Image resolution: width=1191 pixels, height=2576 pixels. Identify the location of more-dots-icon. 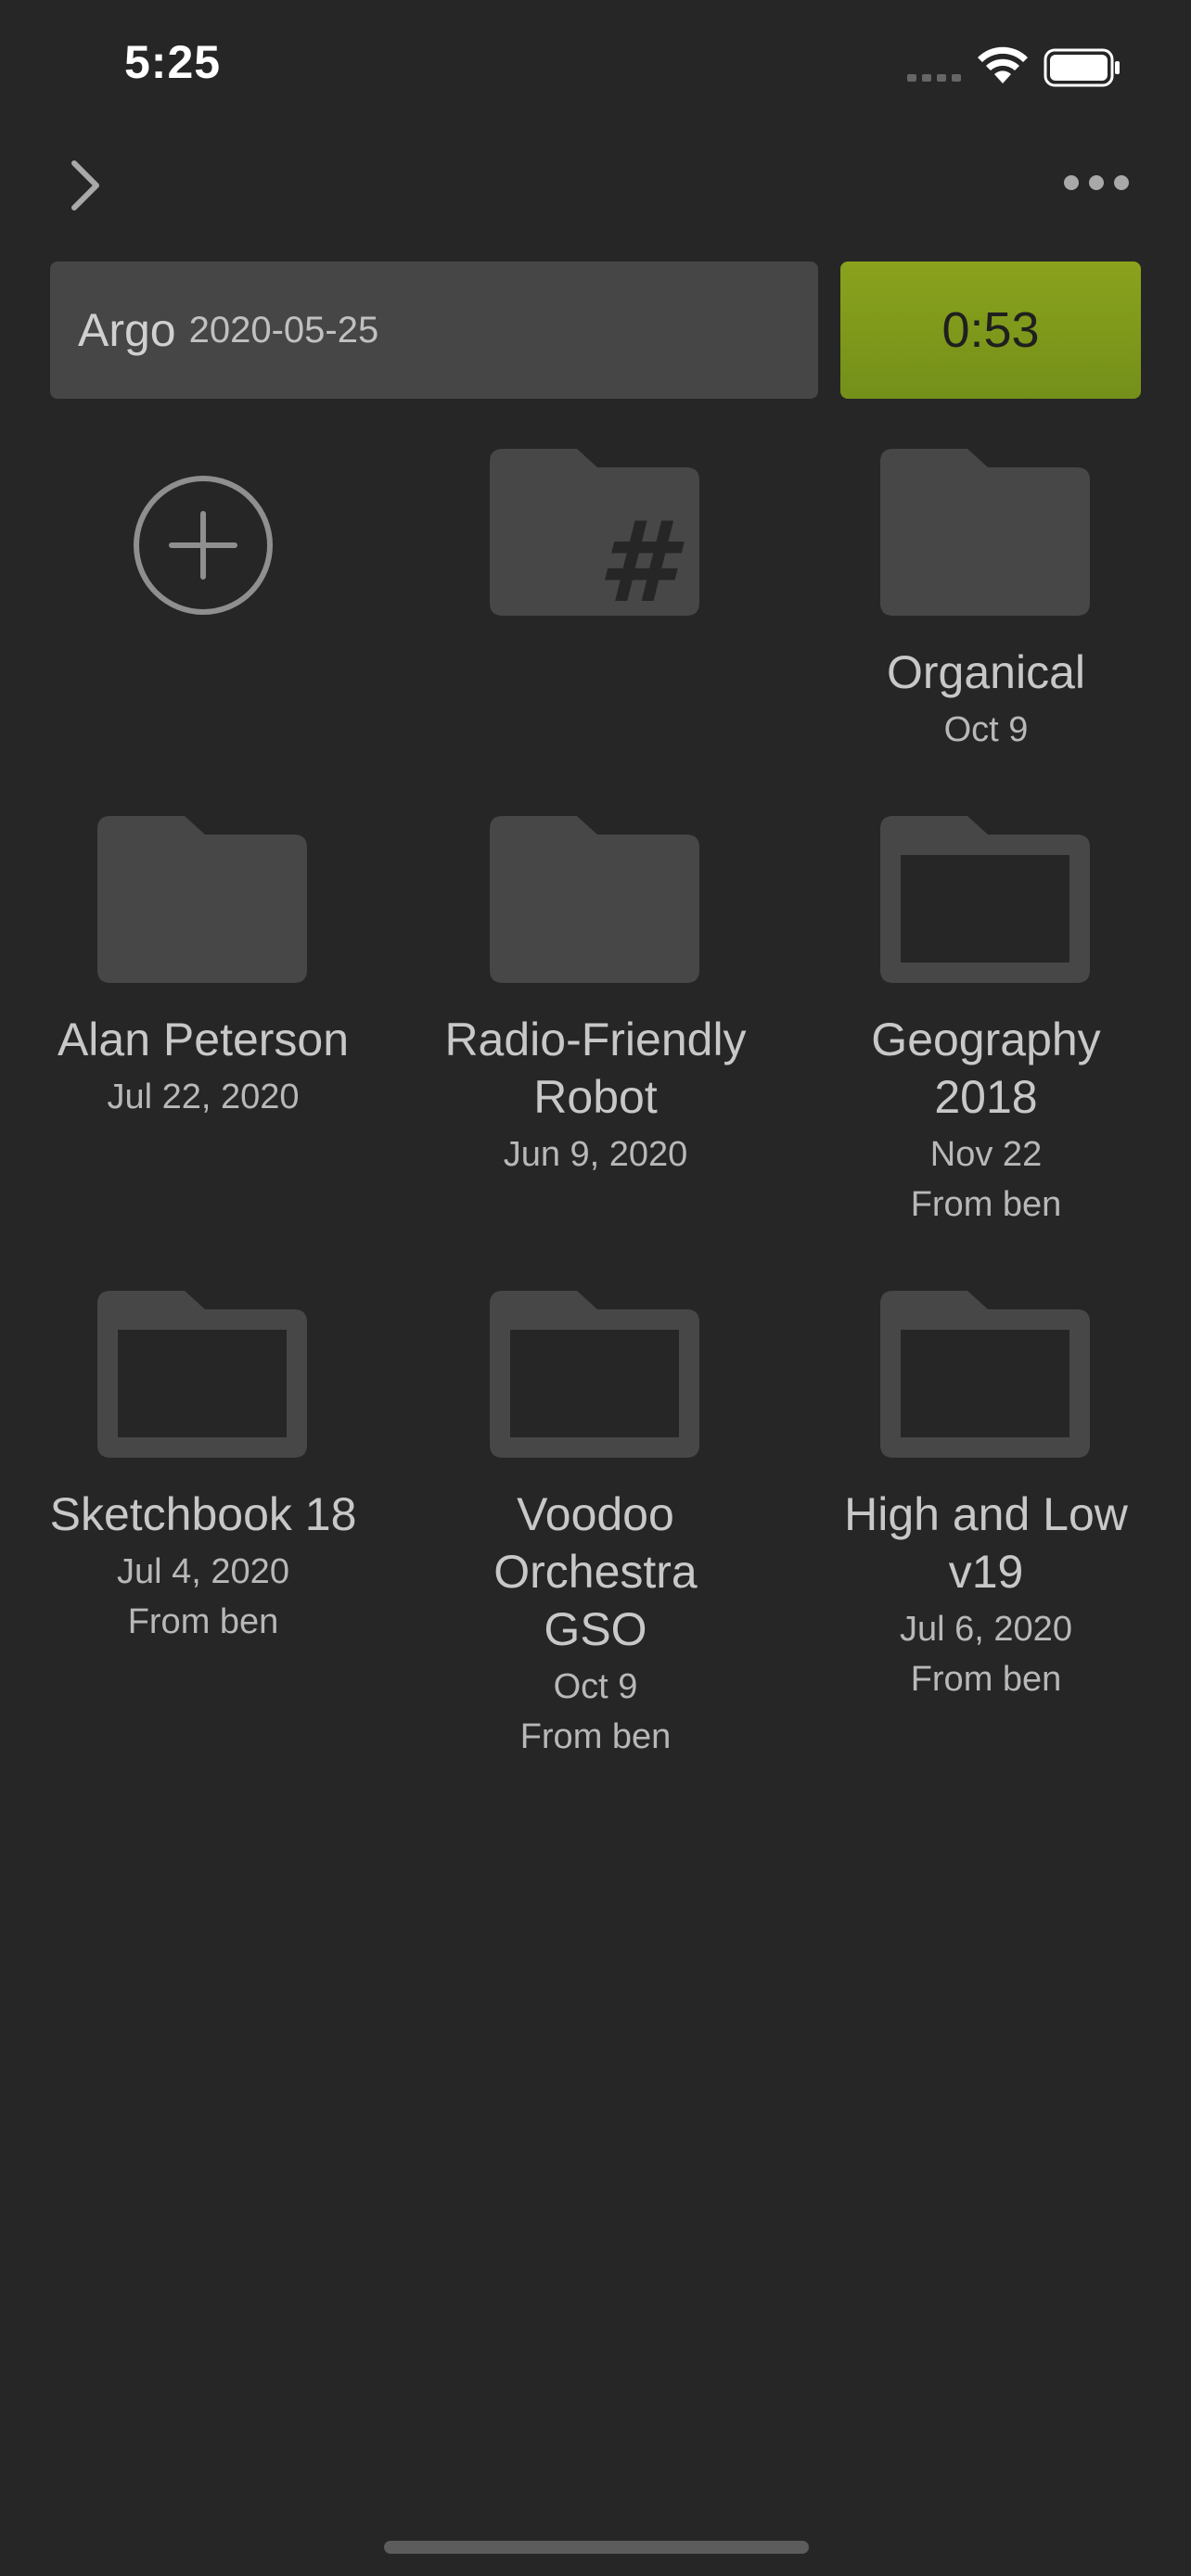
(1096, 183).